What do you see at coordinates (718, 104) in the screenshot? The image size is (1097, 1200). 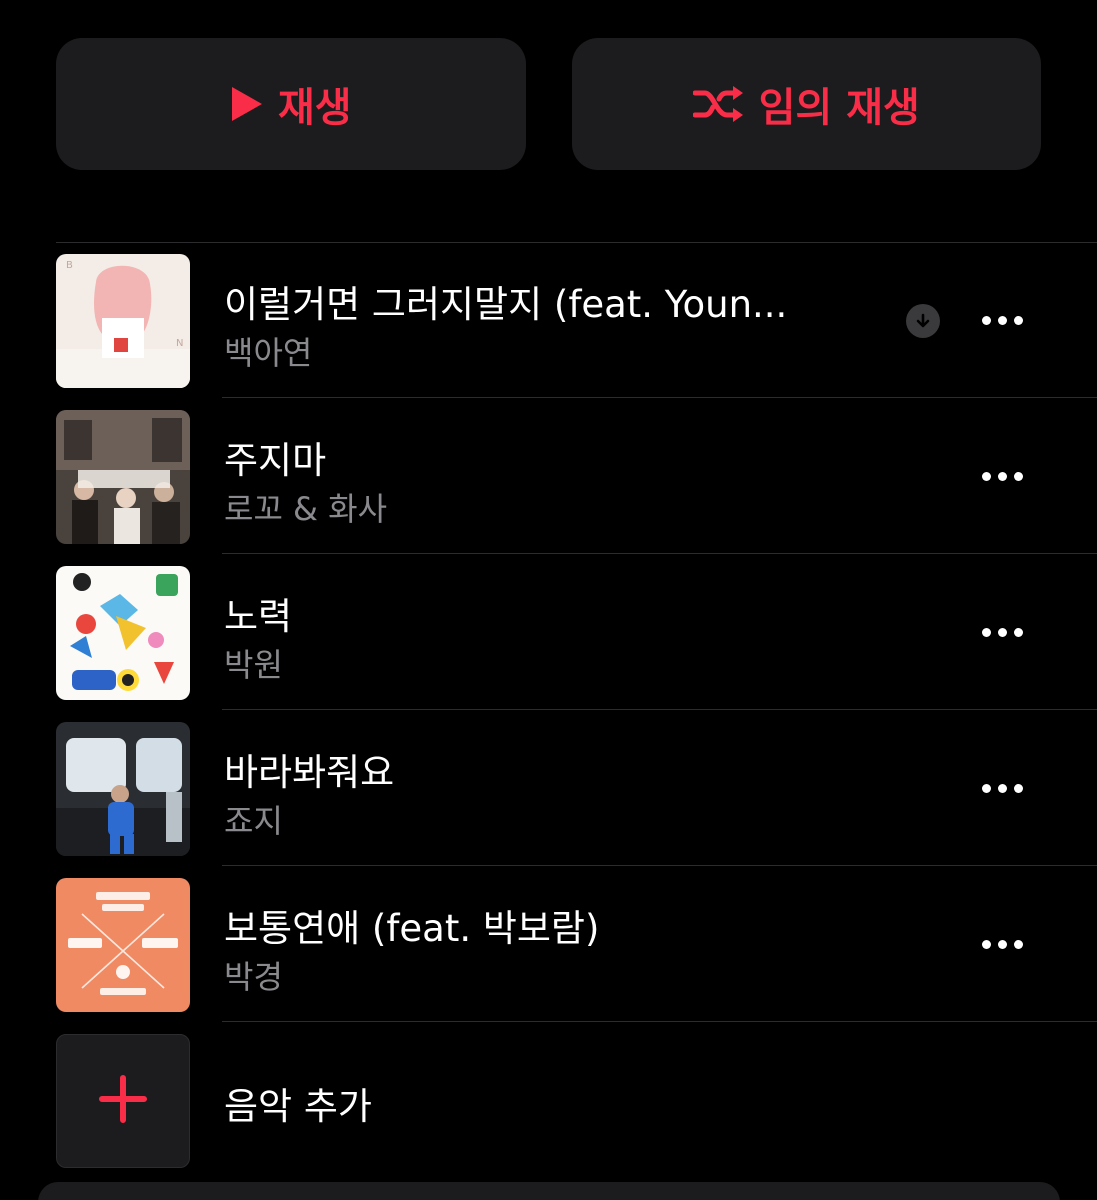 I see `shuffle-icon` at bounding box center [718, 104].